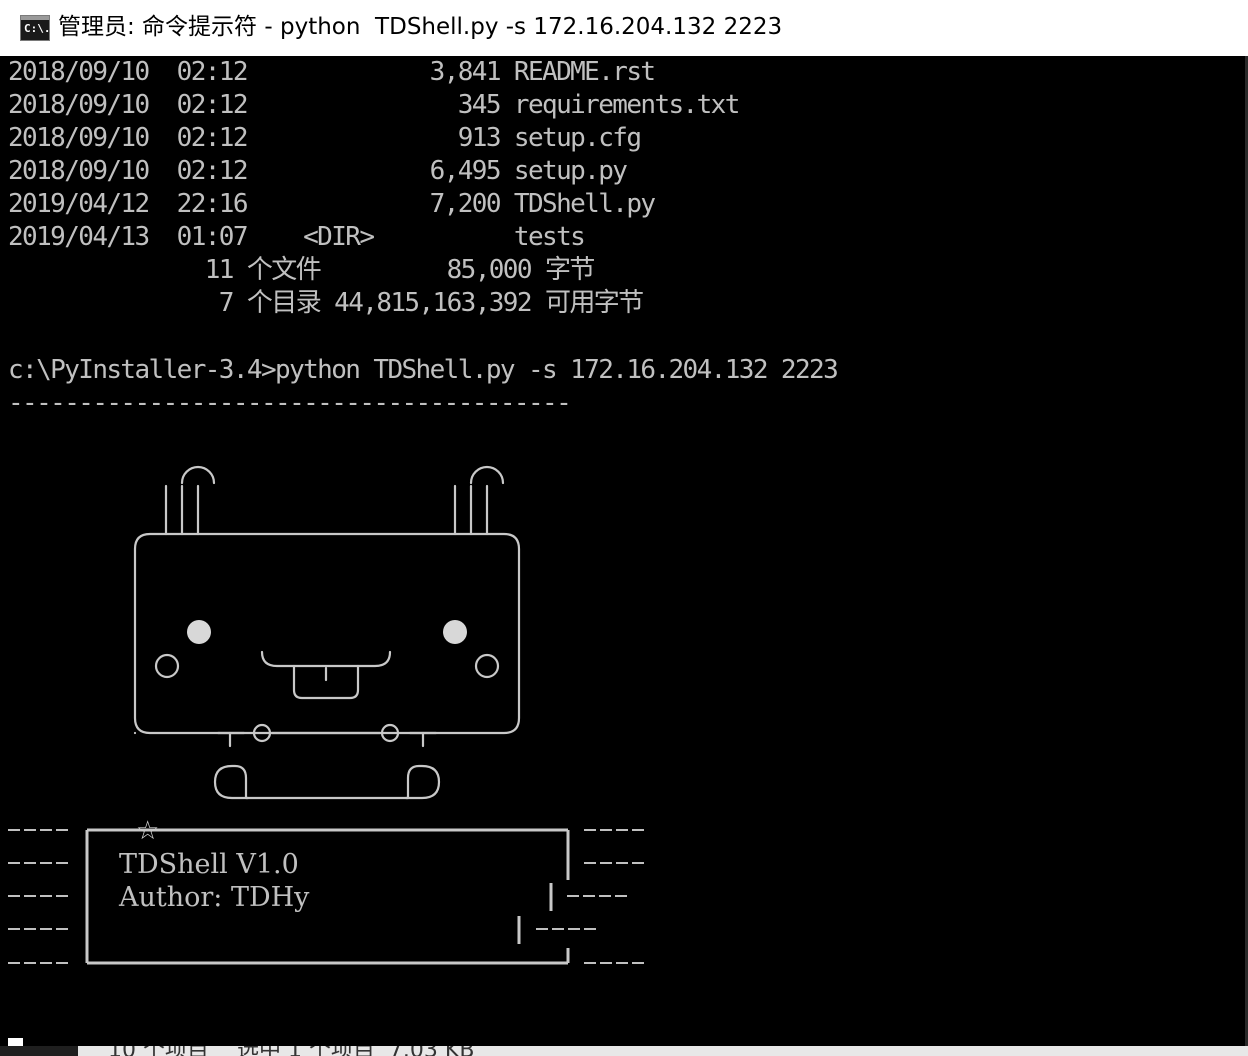  I want to click on status-bar-left-block, so click(39, 1051).